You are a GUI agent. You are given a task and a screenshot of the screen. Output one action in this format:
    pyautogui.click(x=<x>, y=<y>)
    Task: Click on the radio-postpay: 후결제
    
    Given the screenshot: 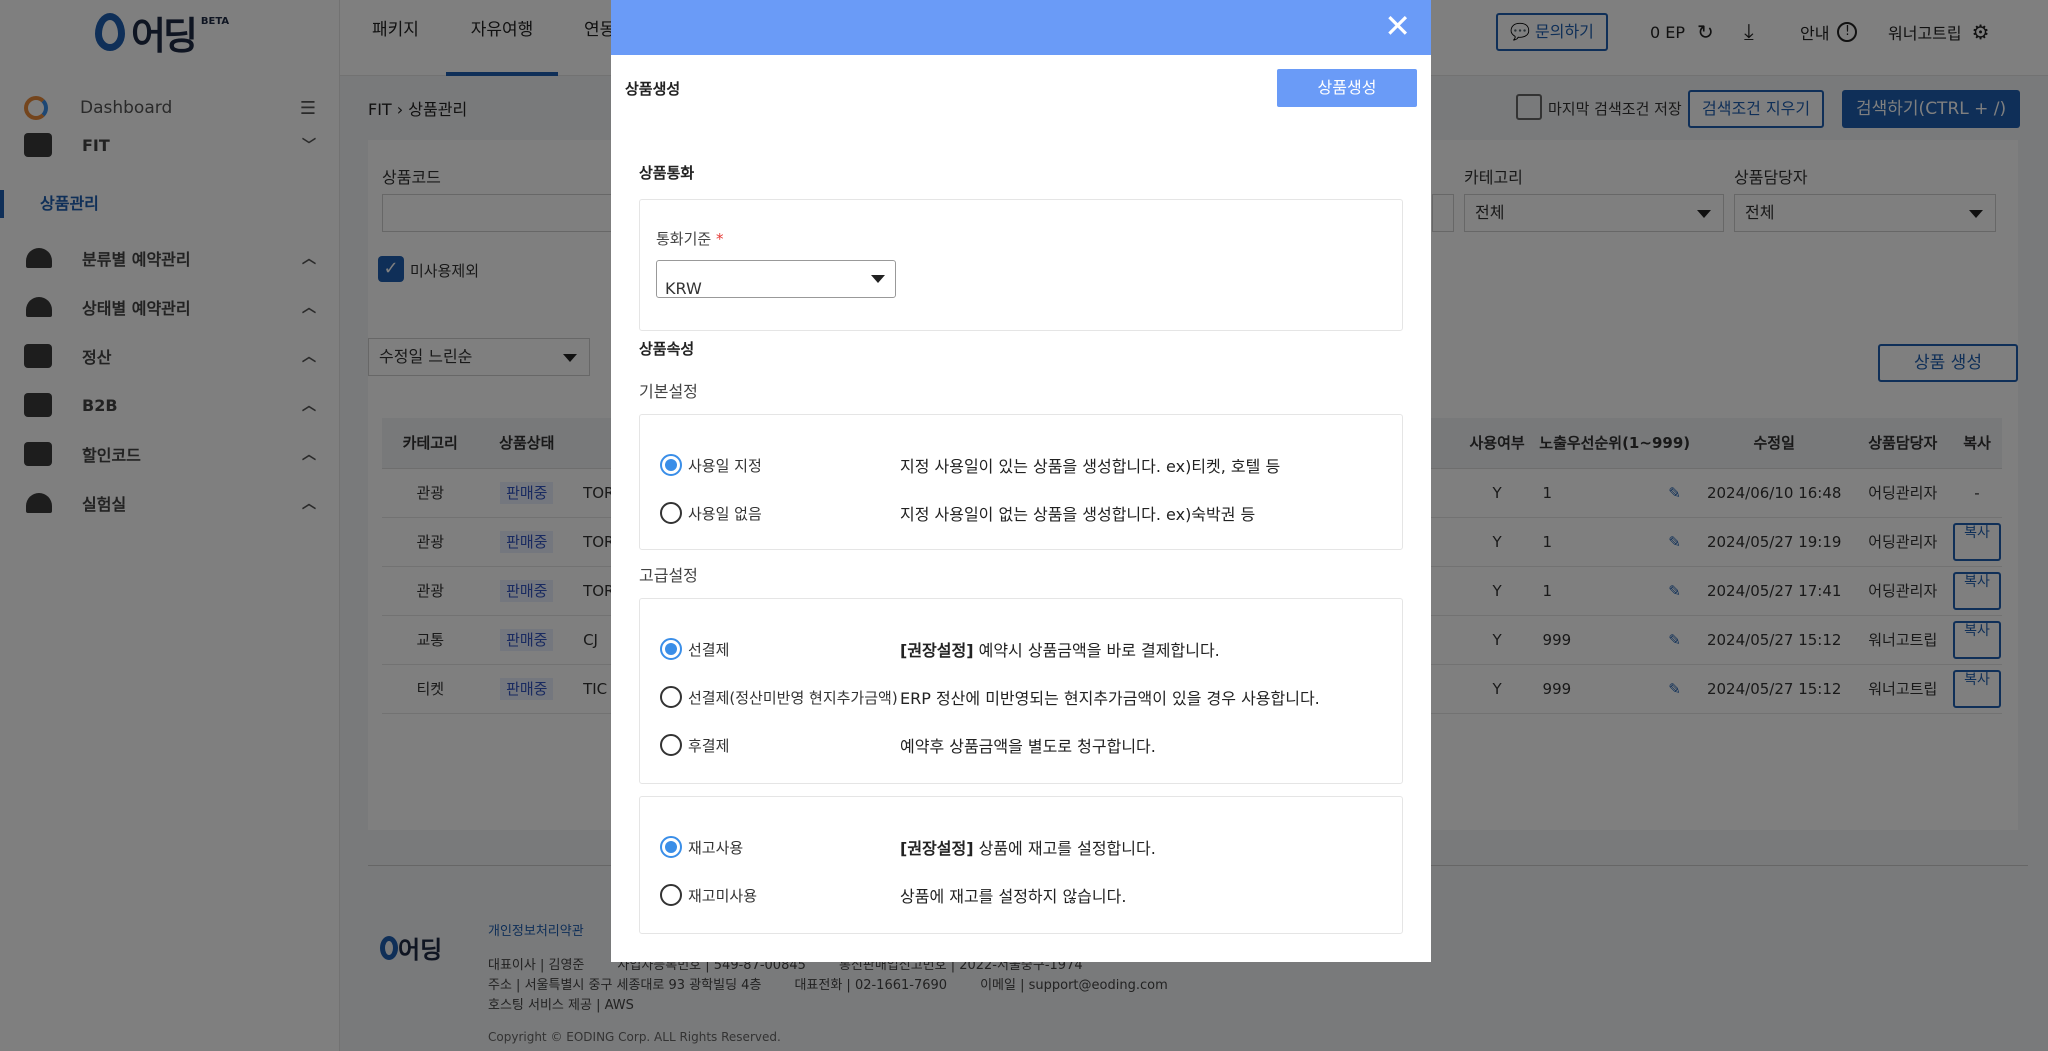 What is the action you would take?
    pyautogui.click(x=694, y=745)
    